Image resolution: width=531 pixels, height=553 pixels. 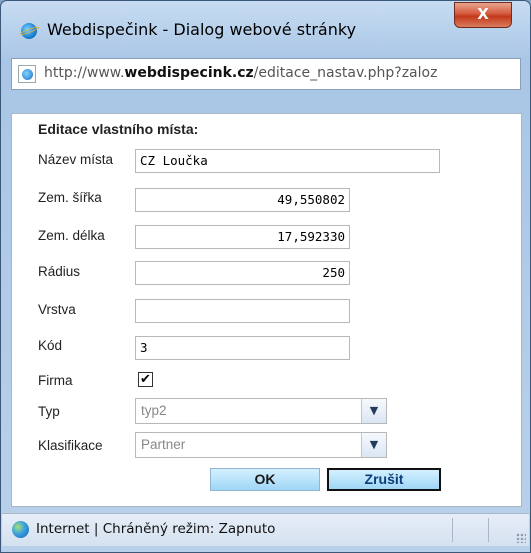 I want to click on form-heading: Editace vlastního místa:, so click(x=118, y=129).